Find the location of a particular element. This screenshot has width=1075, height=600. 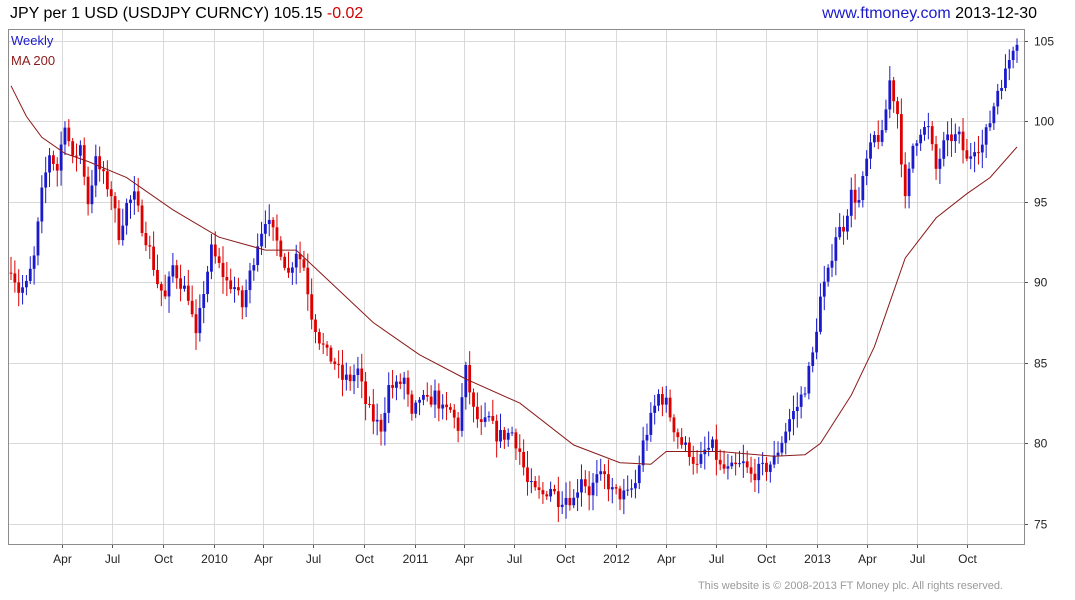

x-tick-label: Oct is located at coordinates (766, 559).